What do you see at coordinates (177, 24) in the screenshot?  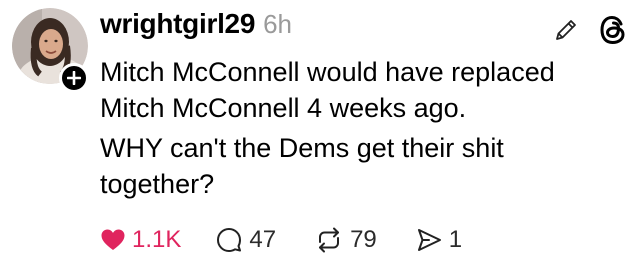 I see `username: wrightgirl29` at bounding box center [177, 24].